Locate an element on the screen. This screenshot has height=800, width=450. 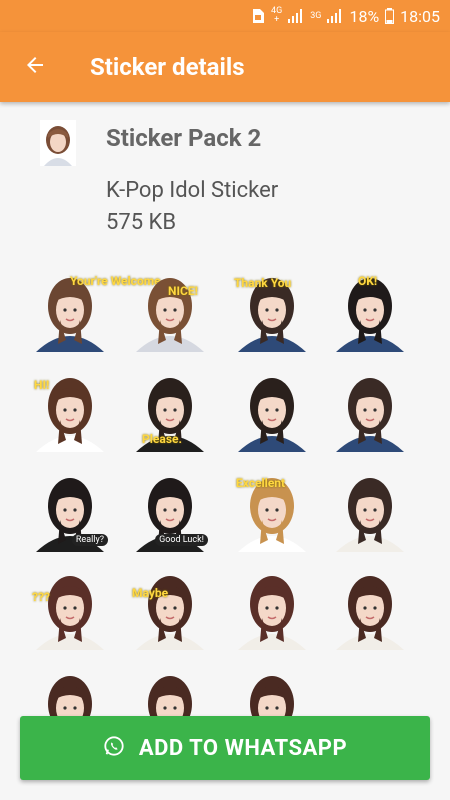
sticker-item: OK! is located at coordinates (370, 311).